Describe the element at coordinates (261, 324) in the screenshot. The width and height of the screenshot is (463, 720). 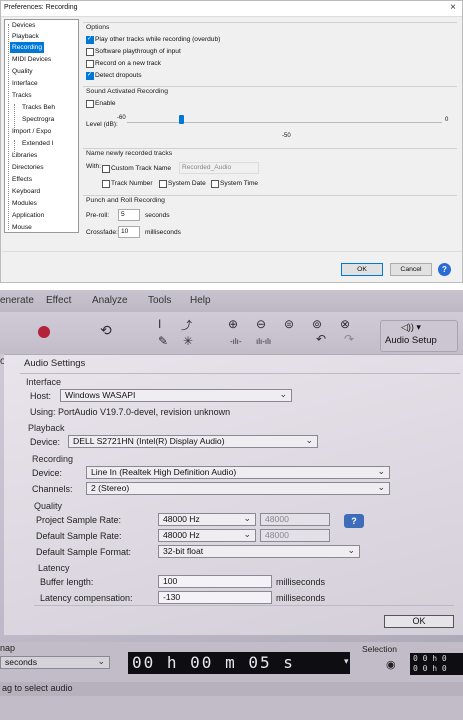
I see `zoom-out-icon: ⊖` at that location.